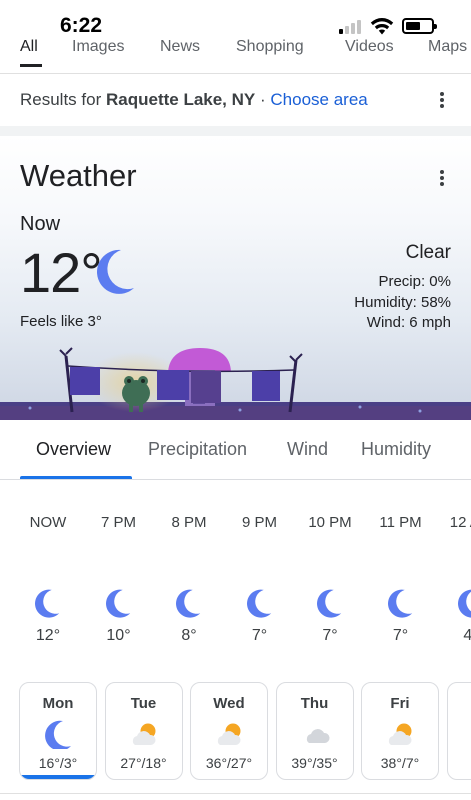 The image size is (471, 800). Describe the element at coordinates (318, 99) in the screenshot. I see `choose-area-link: Choose area` at that location.